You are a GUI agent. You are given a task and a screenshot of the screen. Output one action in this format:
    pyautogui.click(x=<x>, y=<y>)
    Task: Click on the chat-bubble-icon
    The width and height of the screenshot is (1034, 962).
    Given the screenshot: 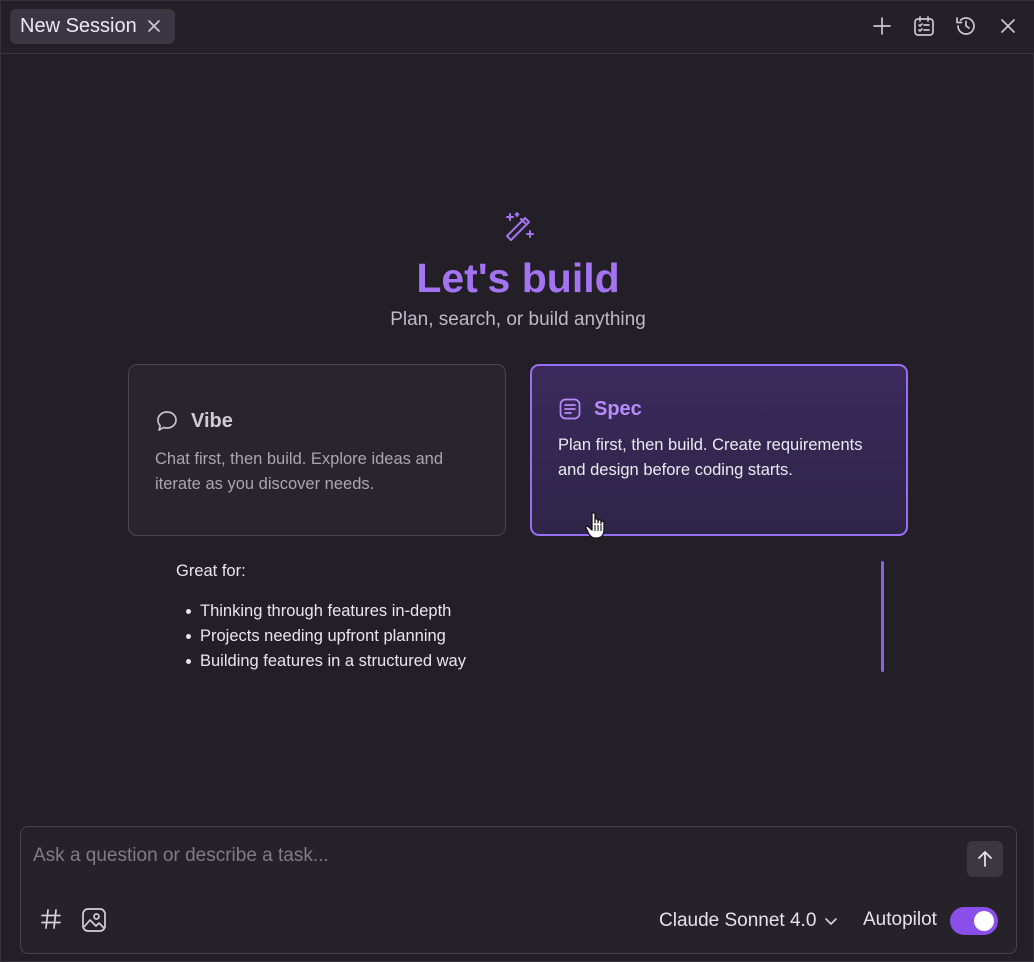 What is the action you would take?
    pyautogui.click(x=167, y=421)
    